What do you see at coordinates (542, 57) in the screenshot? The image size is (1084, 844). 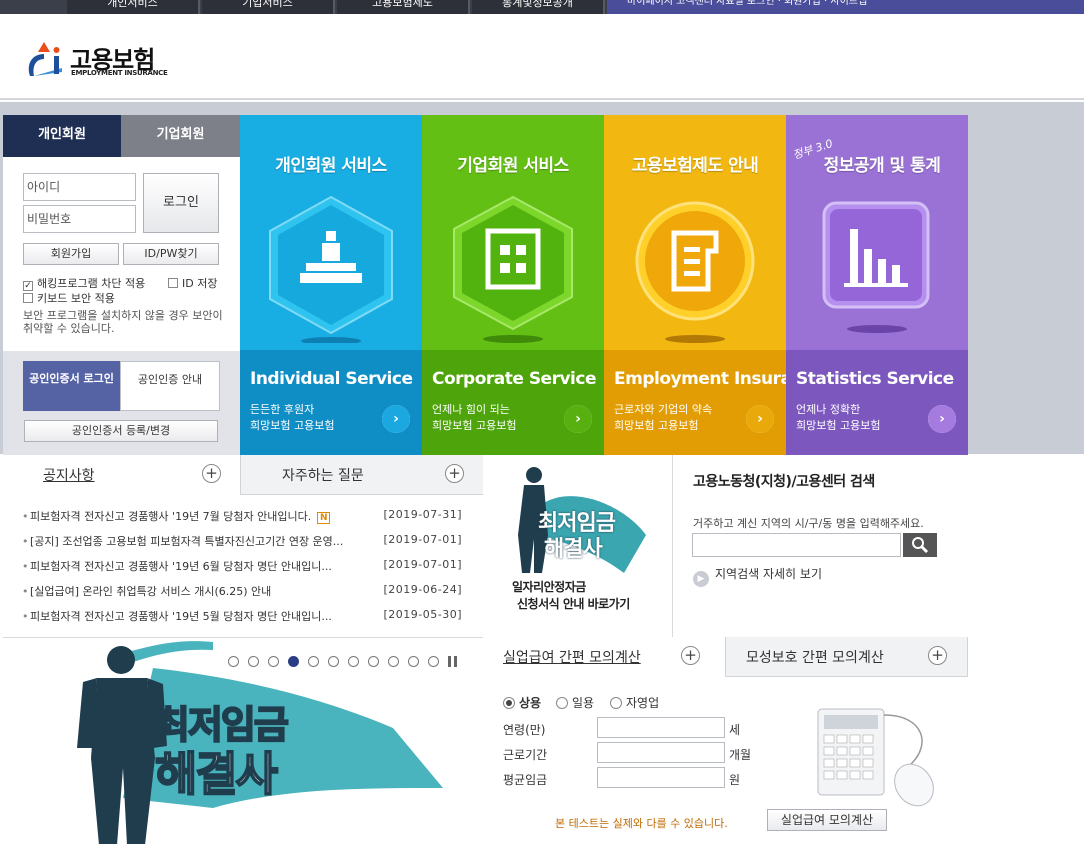 I see `site-header: 고용보험 EMPLOYMENT INSURANCE` at bounding box center [542, 57].